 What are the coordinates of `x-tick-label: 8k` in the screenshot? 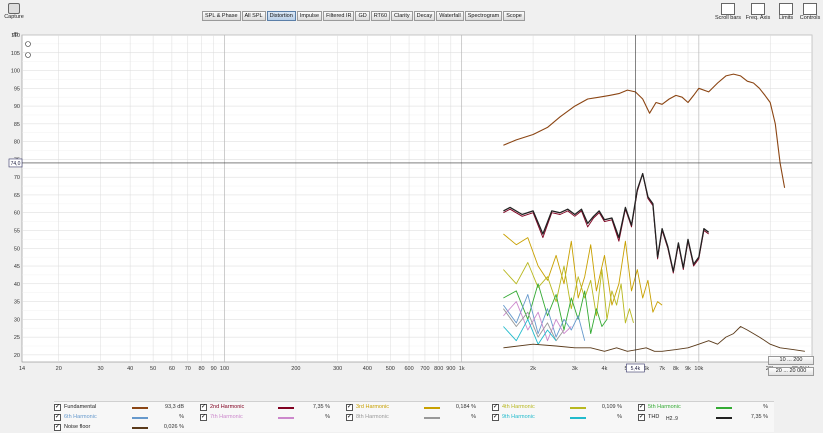 It's located at (676, 369).